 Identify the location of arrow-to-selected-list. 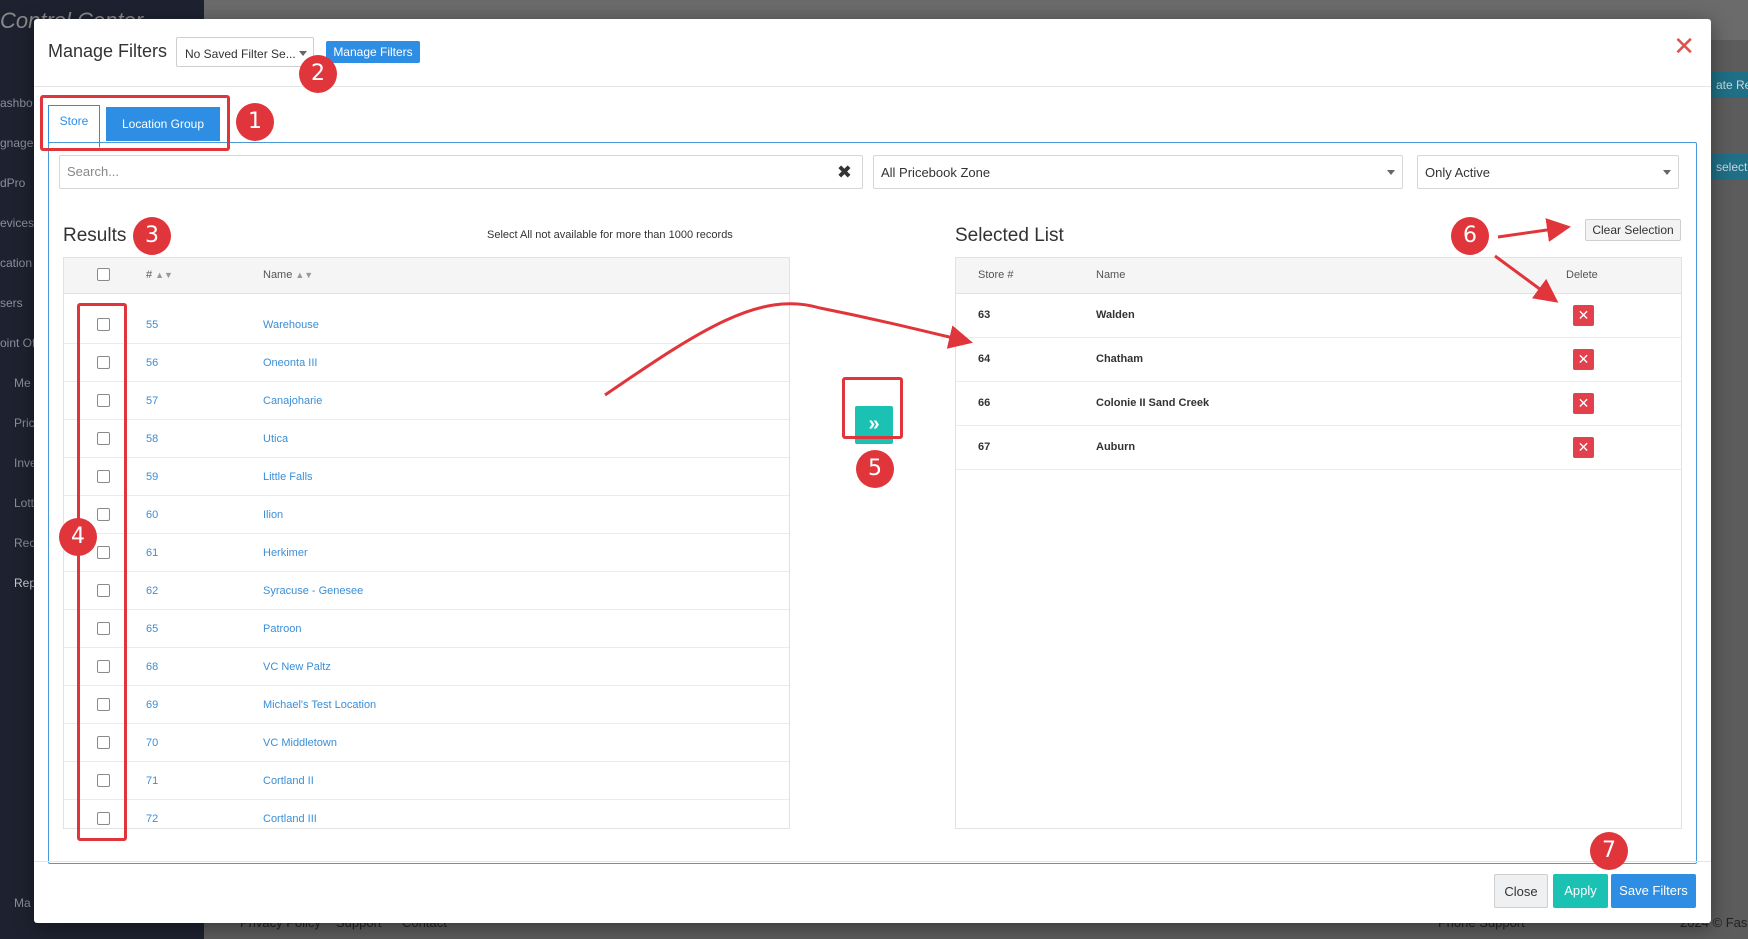
(788, 349).